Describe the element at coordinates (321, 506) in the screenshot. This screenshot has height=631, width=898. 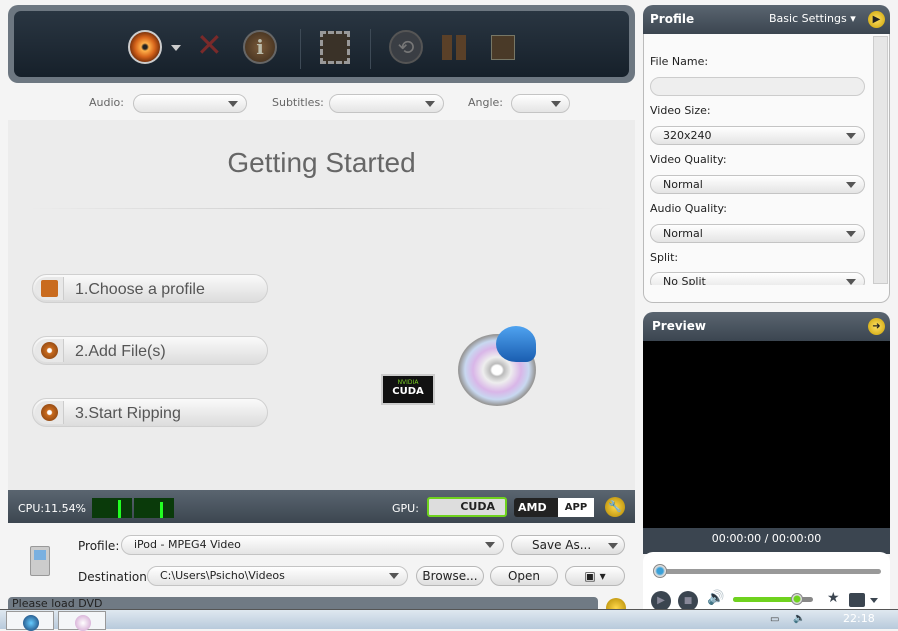
I see `status-bar: CPU:11.54% GPU: CUDA AMD APP 🔧` at that location.